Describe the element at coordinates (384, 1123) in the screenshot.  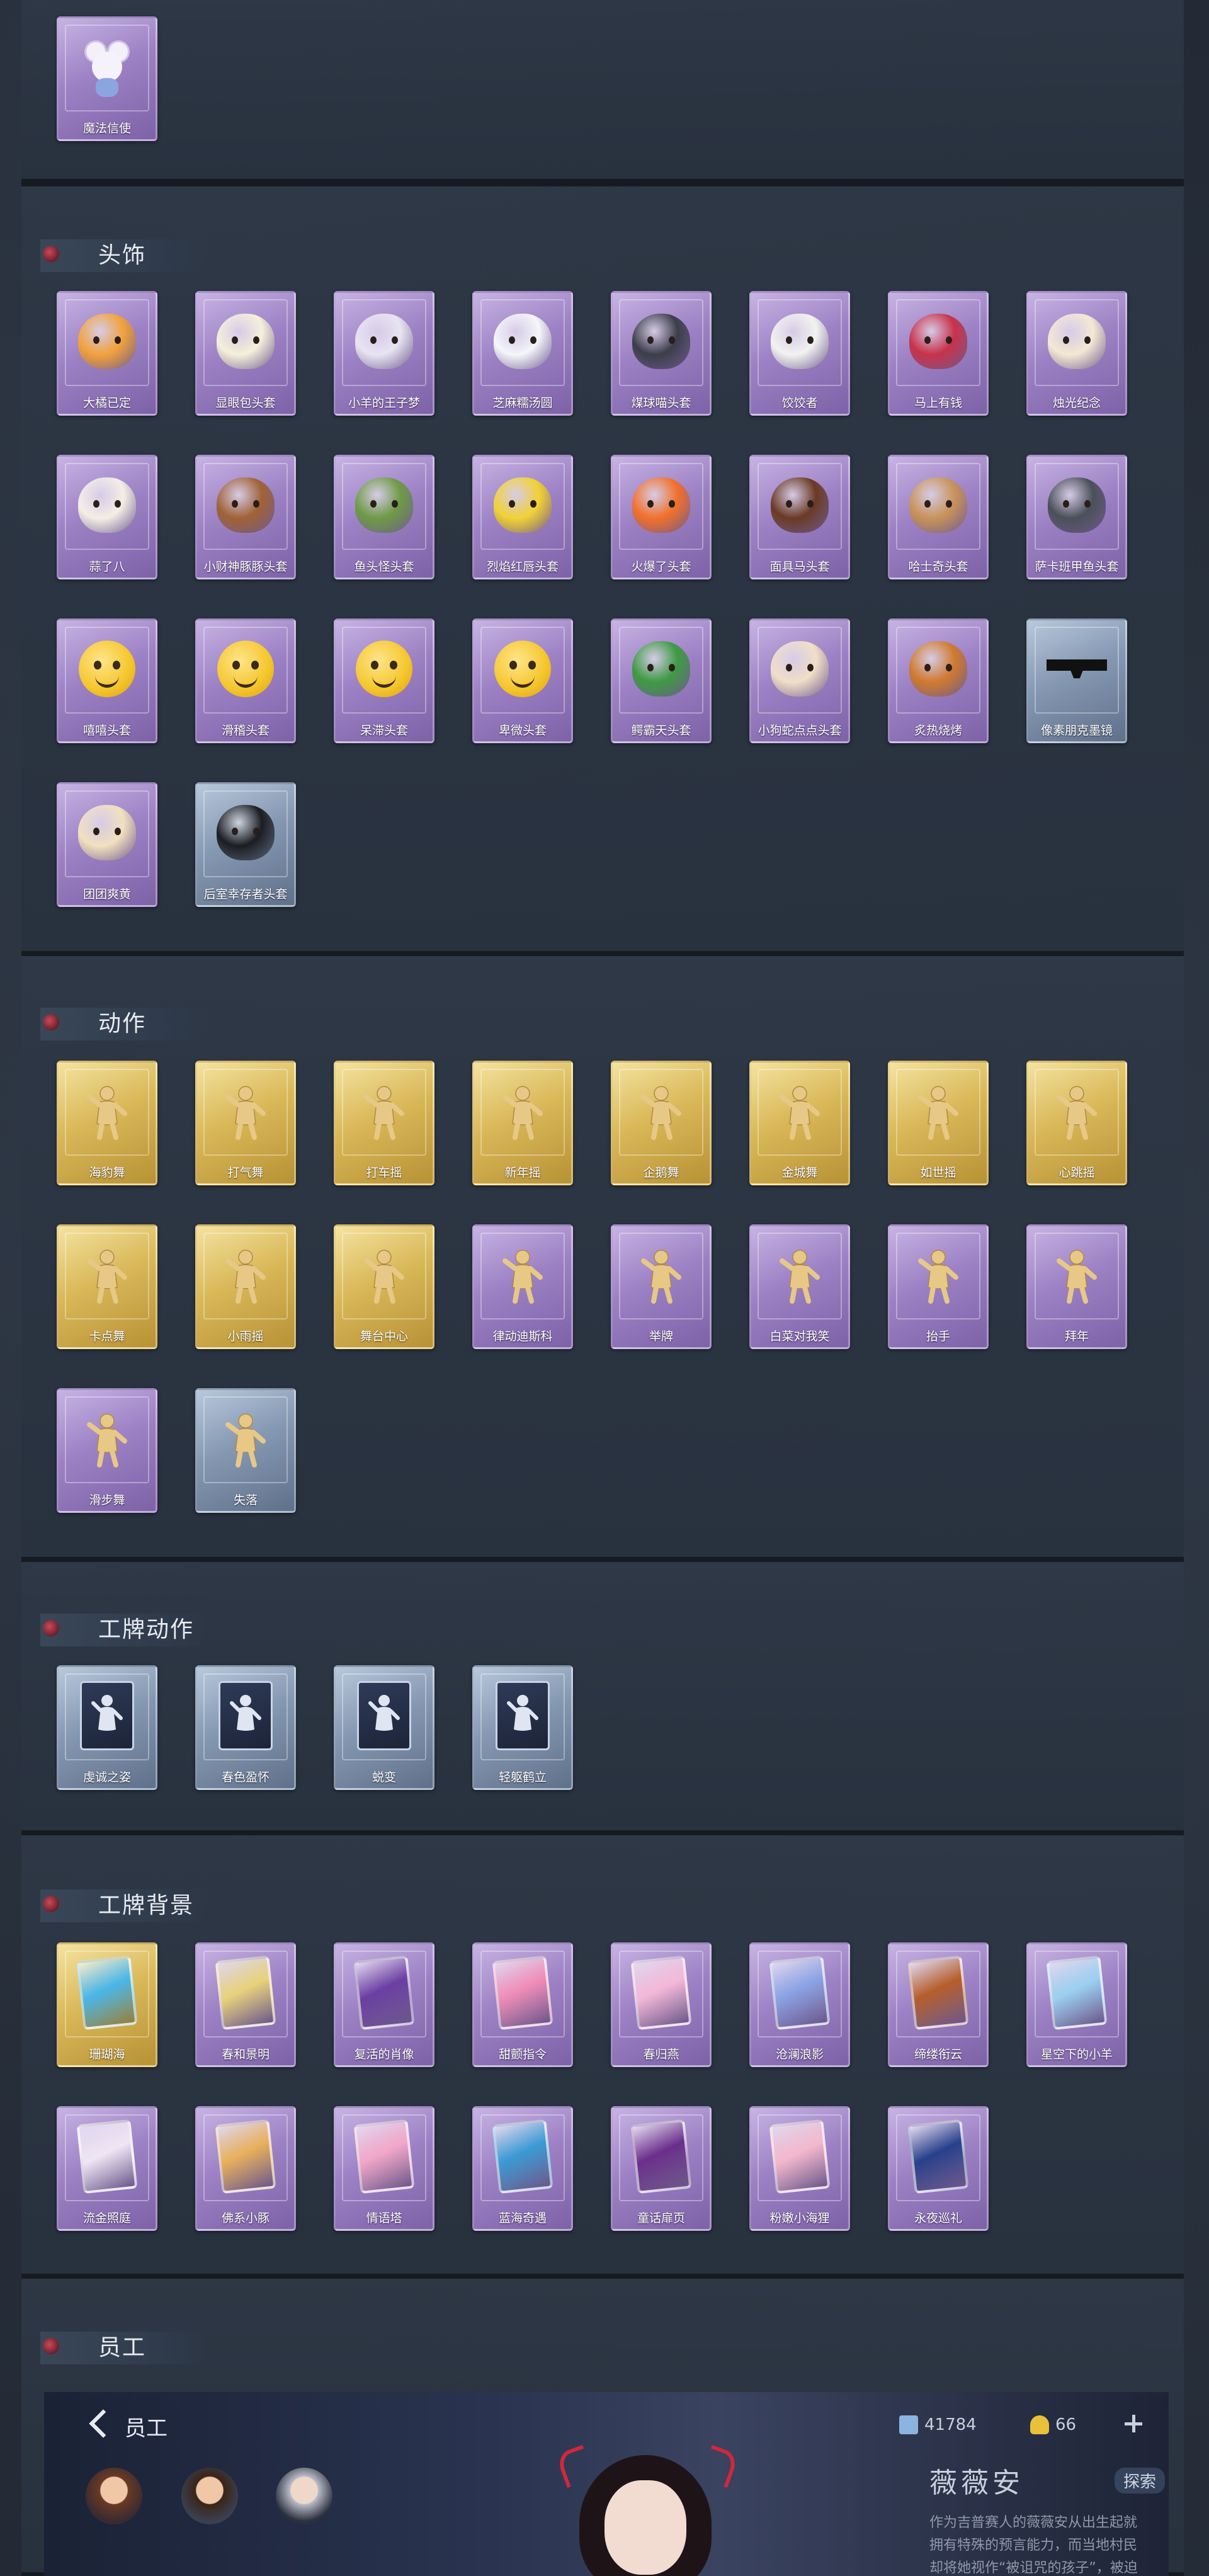
I see `collection-item: 打车摇` at that location.